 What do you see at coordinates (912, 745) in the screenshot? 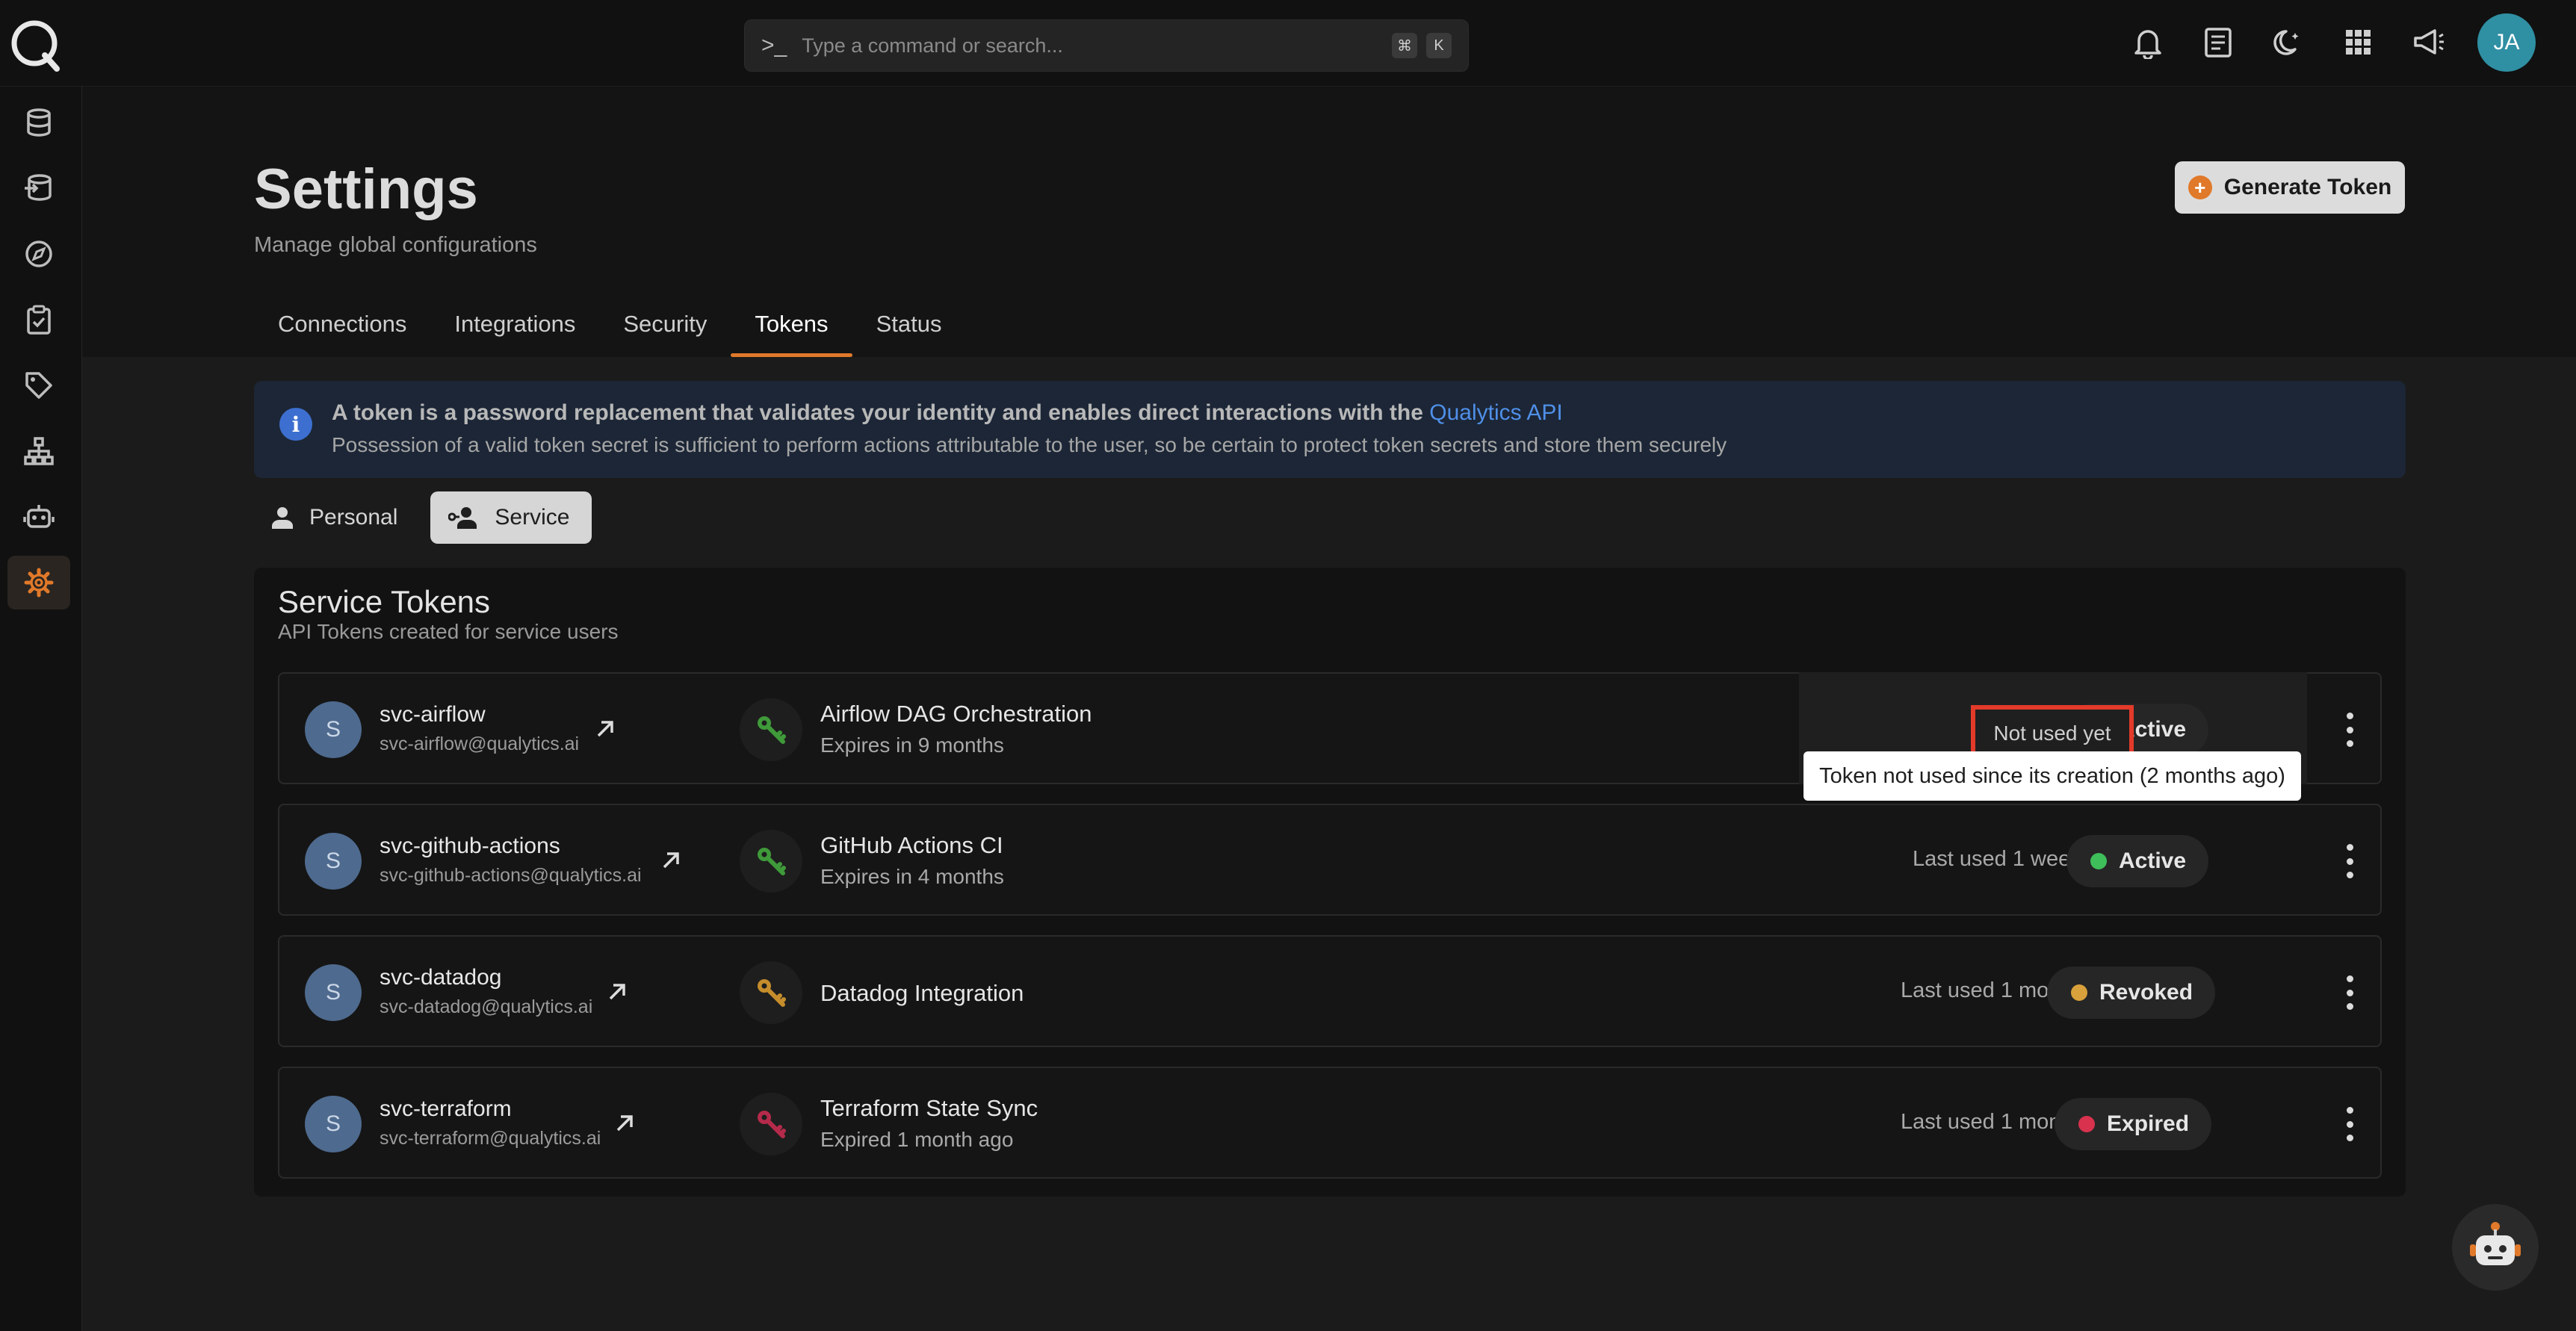
I see `token-expiry: Expires in 9 months` at bounding box center [912, 745].